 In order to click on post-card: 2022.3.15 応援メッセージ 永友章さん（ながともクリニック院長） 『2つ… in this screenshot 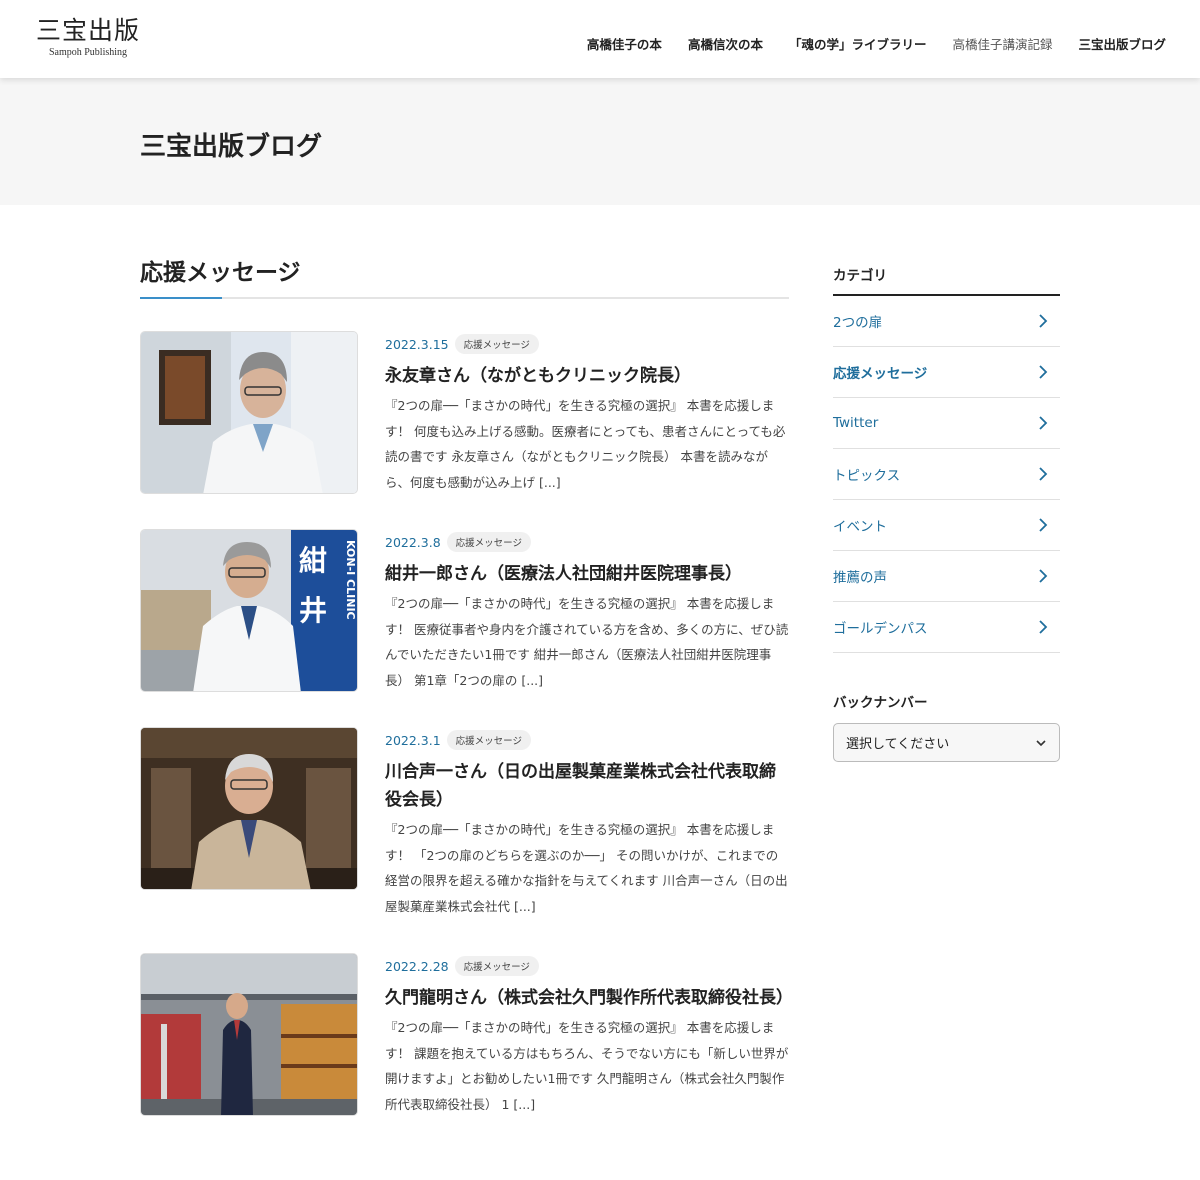, I will do `click(464, 431)`.